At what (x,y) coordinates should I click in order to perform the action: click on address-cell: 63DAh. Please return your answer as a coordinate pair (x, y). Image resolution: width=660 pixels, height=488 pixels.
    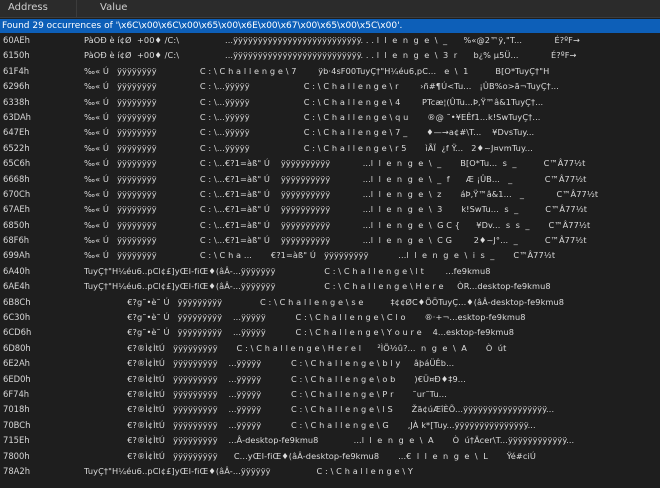
    Looking at the image, I should click on (17, 116).